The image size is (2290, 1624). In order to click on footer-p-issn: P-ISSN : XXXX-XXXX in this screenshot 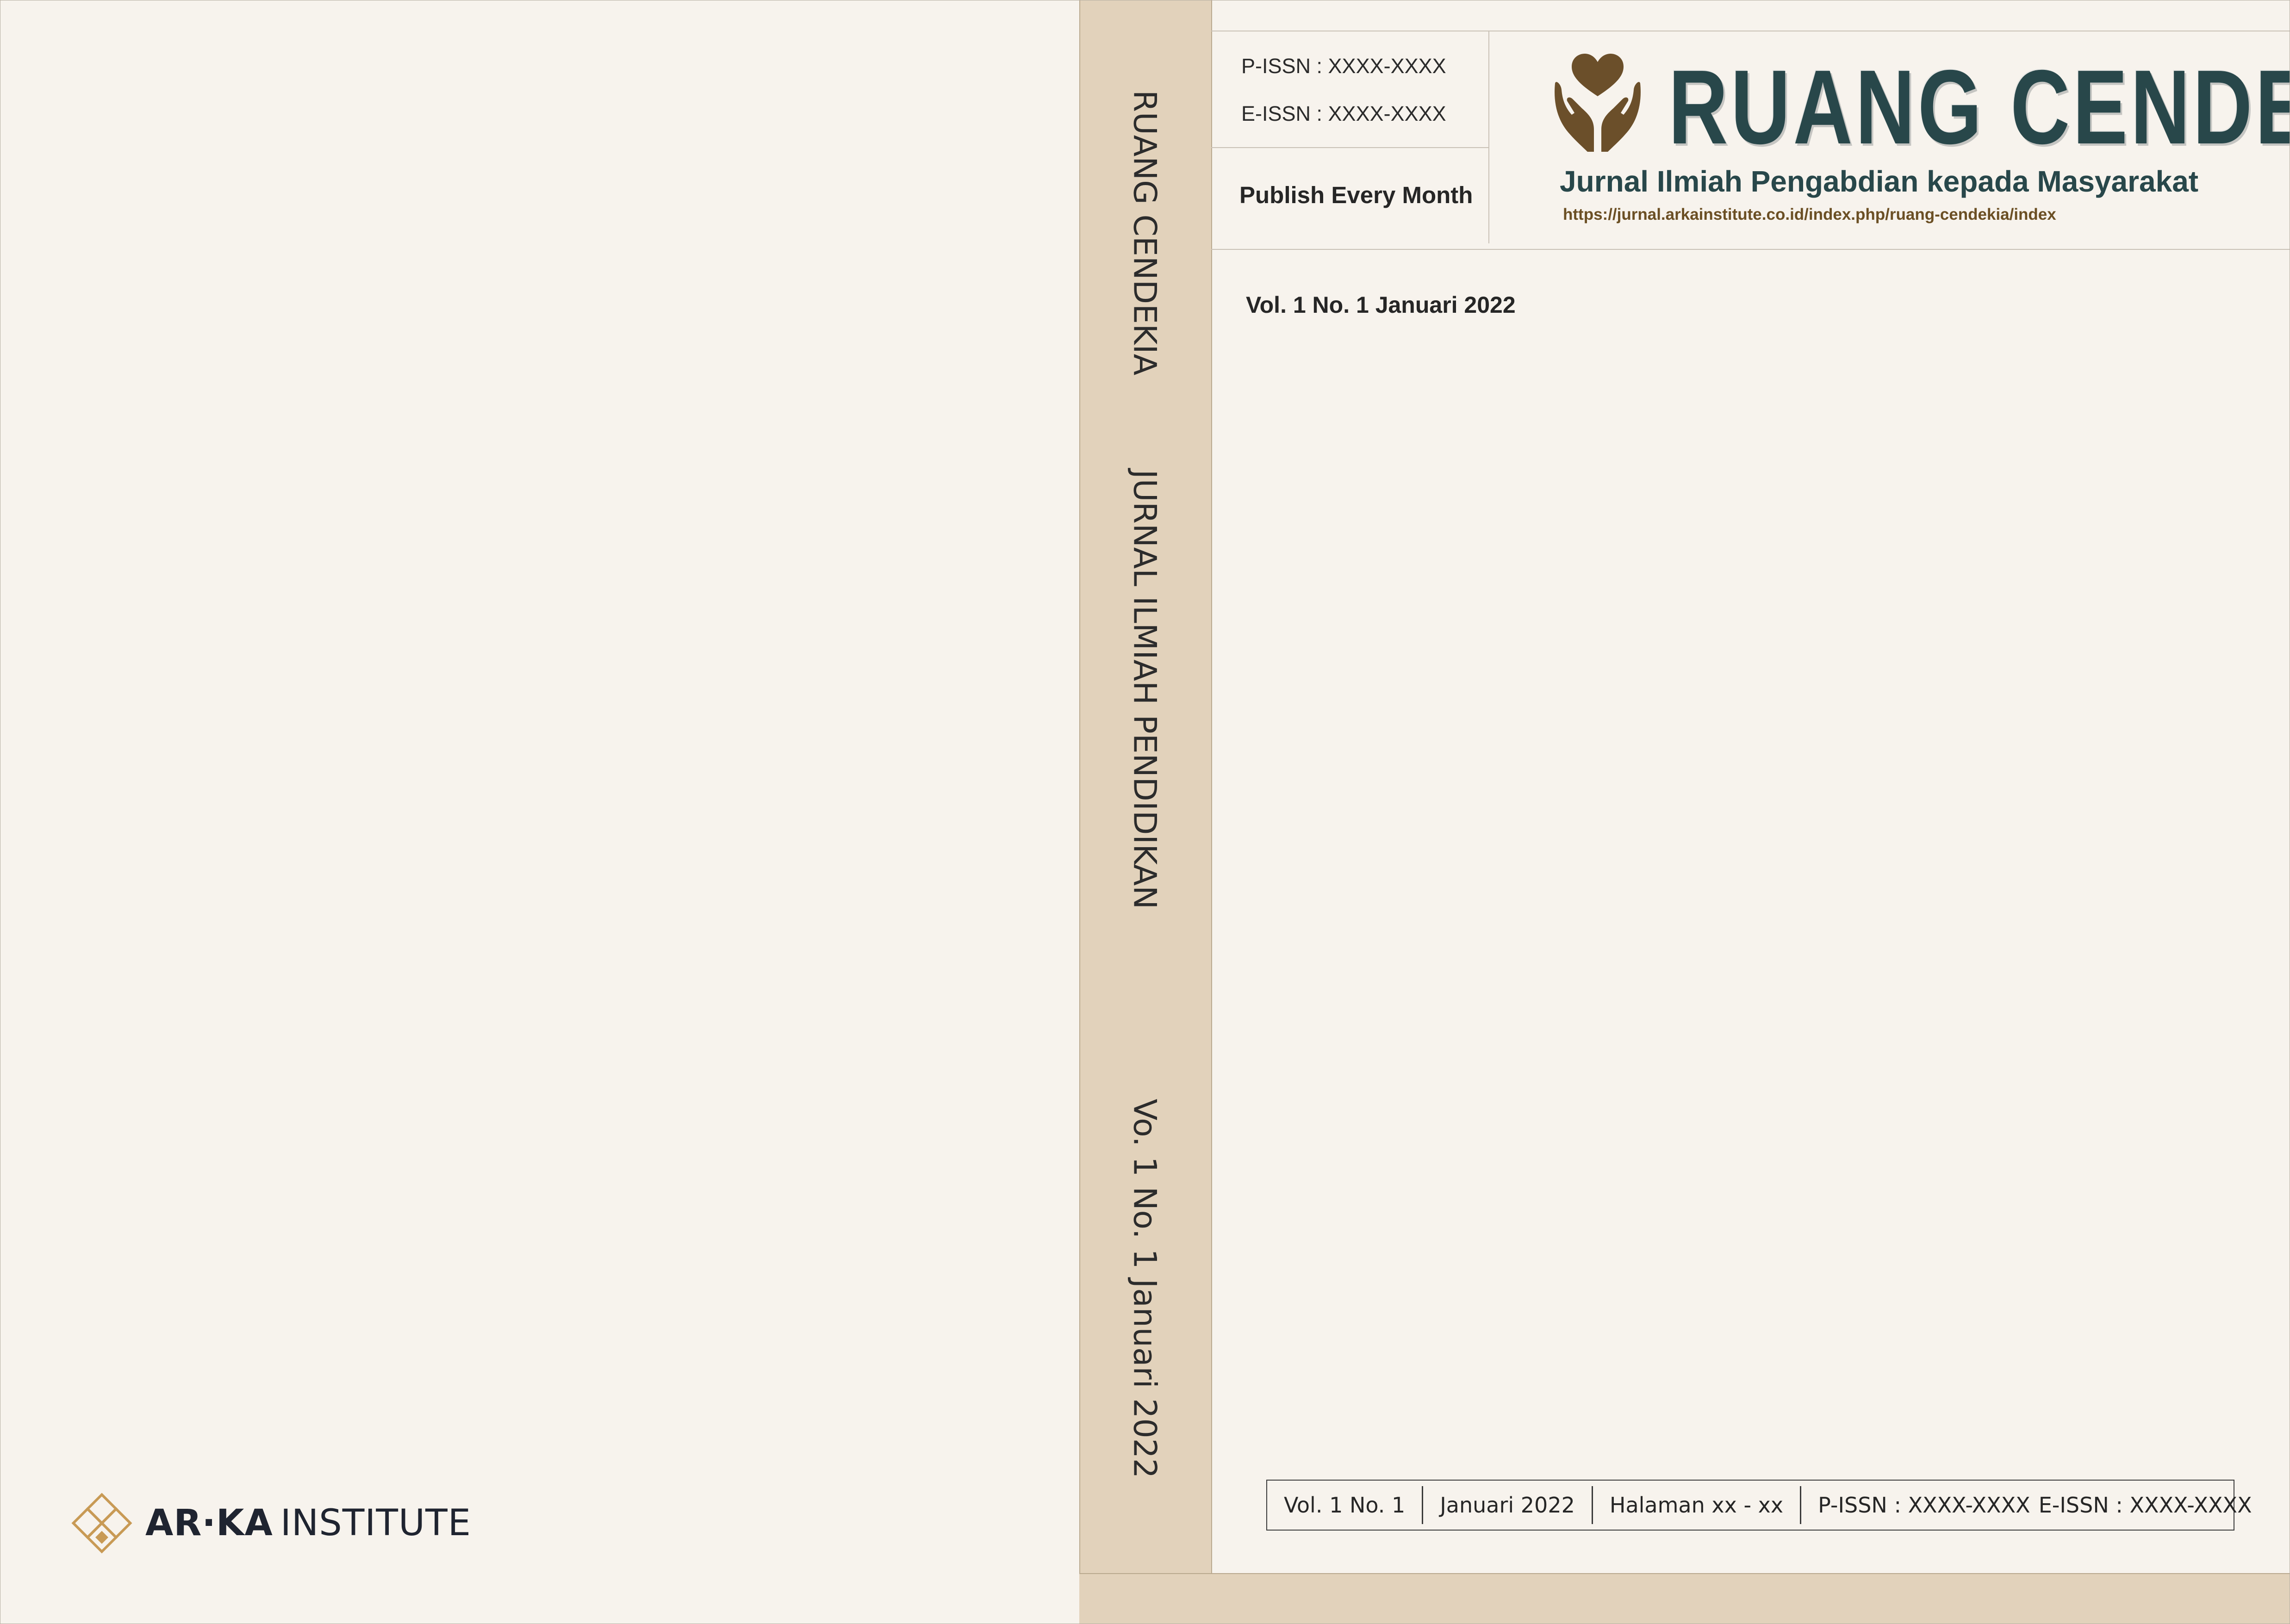, I will do `click(1924, 1505)`.